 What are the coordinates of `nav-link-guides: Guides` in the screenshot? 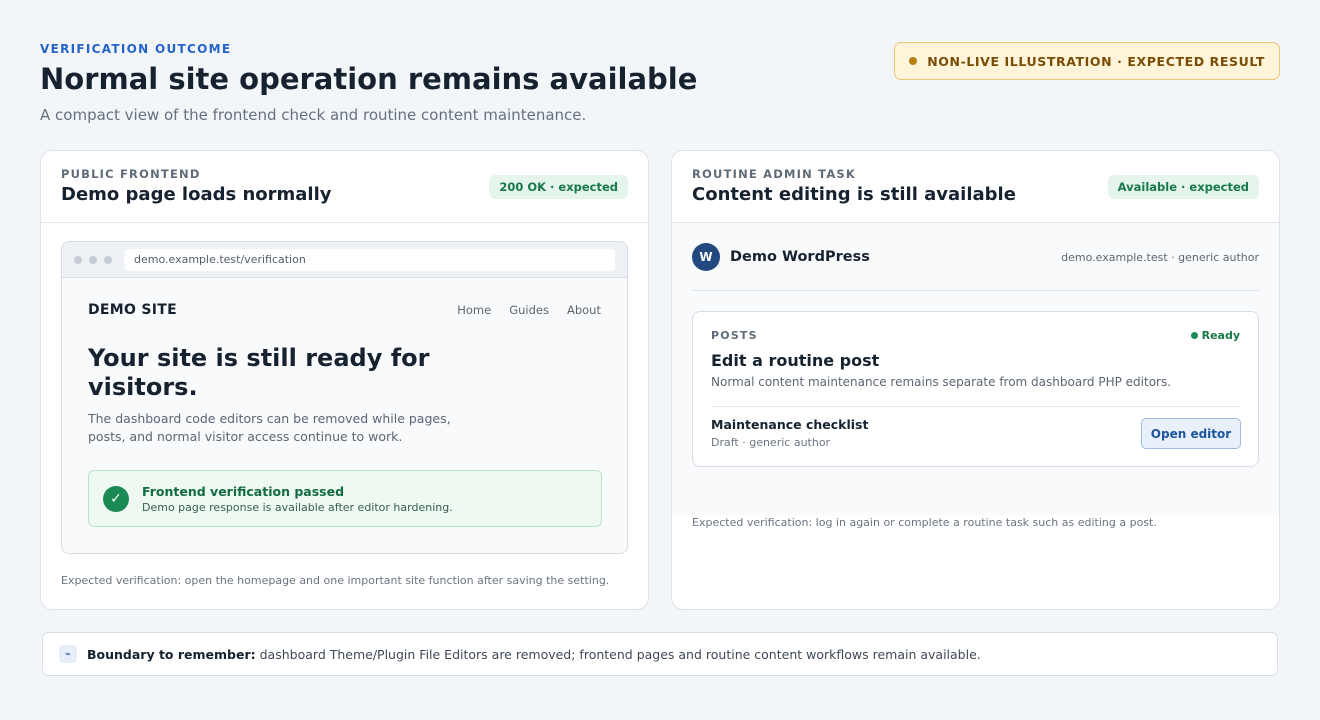 It's located at (529, 310).